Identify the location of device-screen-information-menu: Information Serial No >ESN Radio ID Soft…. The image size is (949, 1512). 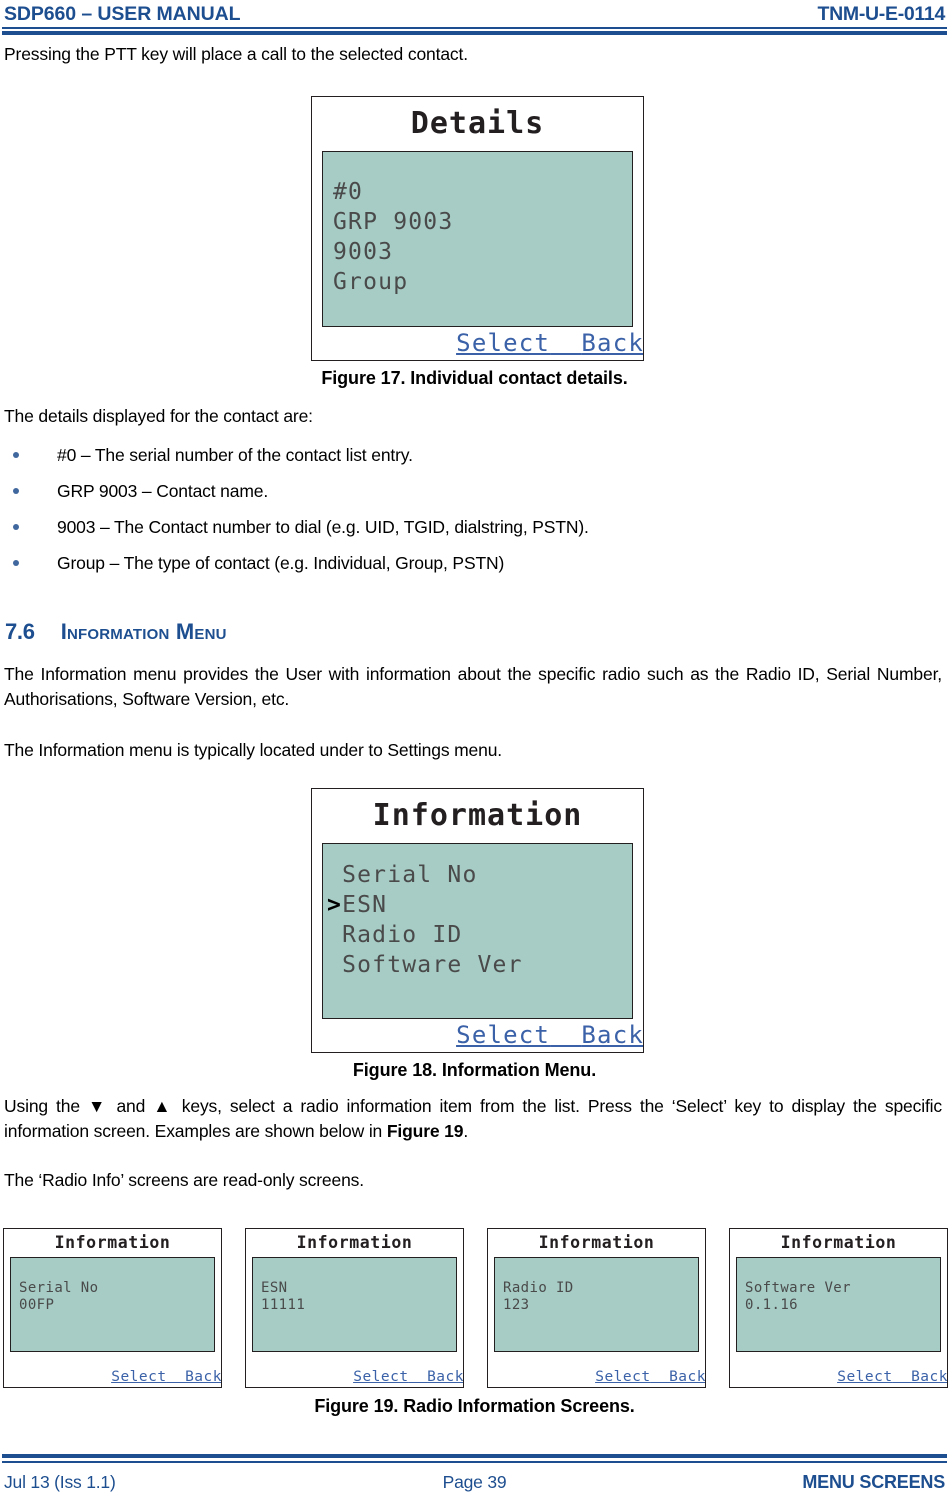
(477, 920).